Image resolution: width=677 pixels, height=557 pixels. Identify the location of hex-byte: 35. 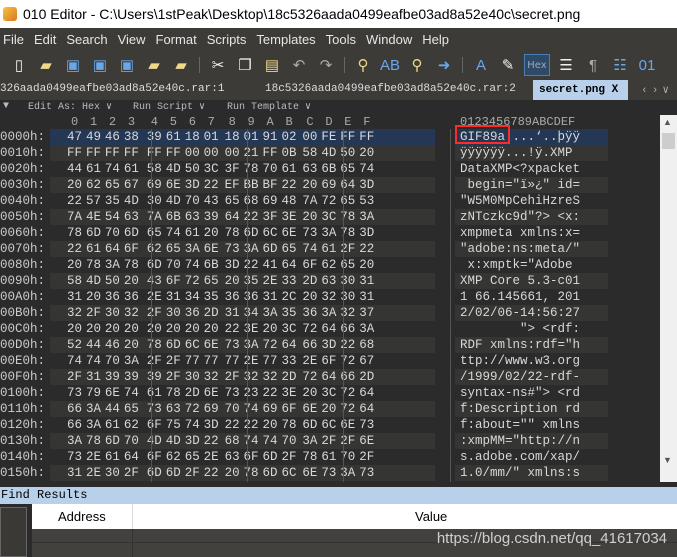
(211, 297).